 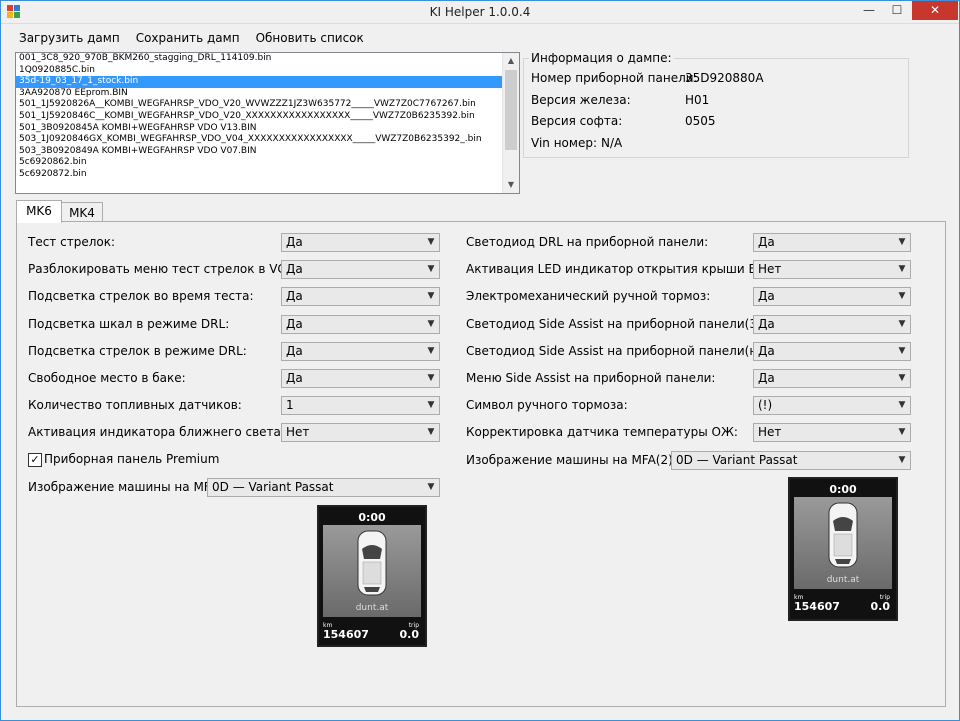 What do you see at coordinates (511, 185) in the screenshot?
I see `scroll-down-icon: ▼` at bounding box center [511, 185].